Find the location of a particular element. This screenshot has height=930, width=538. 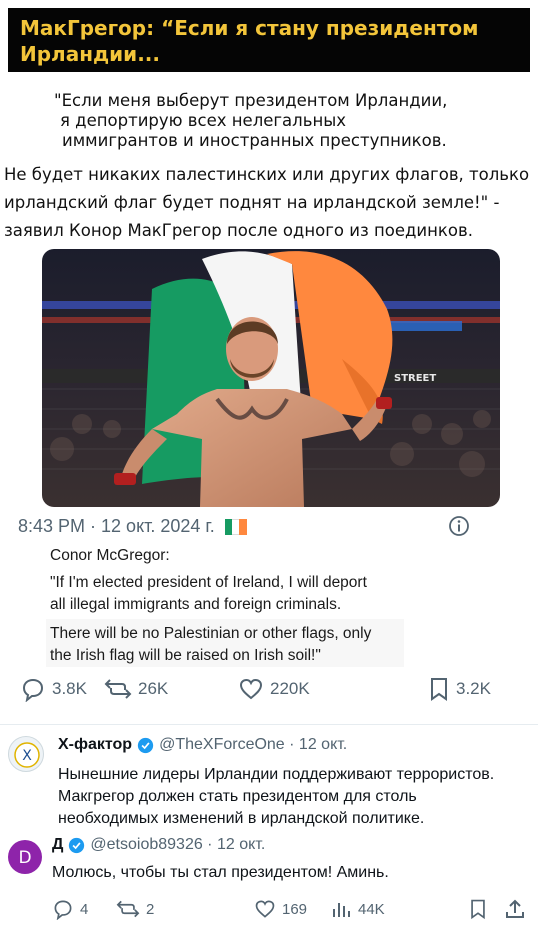

avatar-xfactor: X is located at coordinates (26, 754).